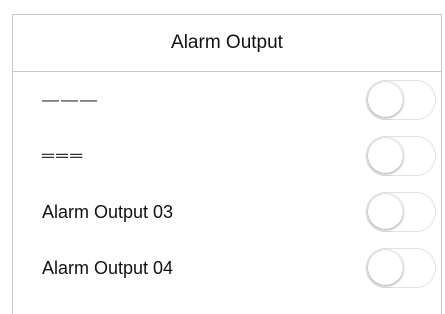 Image resolution: width=445 pixels, height=314 pixels. What do you see at coordinates (70, 99) in the screenshot?
I see `alarm-output-label: ———` at bounding box center [70, 99].